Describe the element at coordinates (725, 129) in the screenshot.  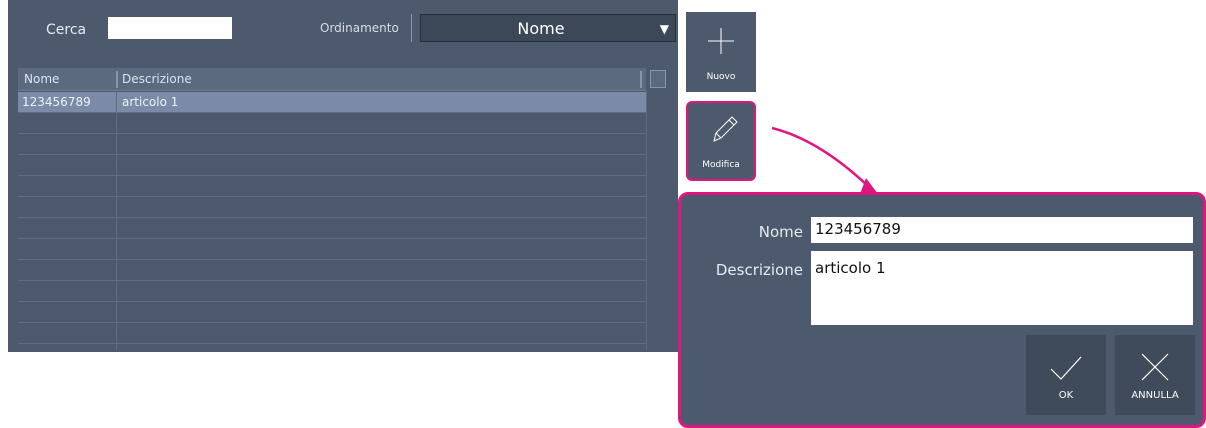
I see `pencil-icon` at that location.